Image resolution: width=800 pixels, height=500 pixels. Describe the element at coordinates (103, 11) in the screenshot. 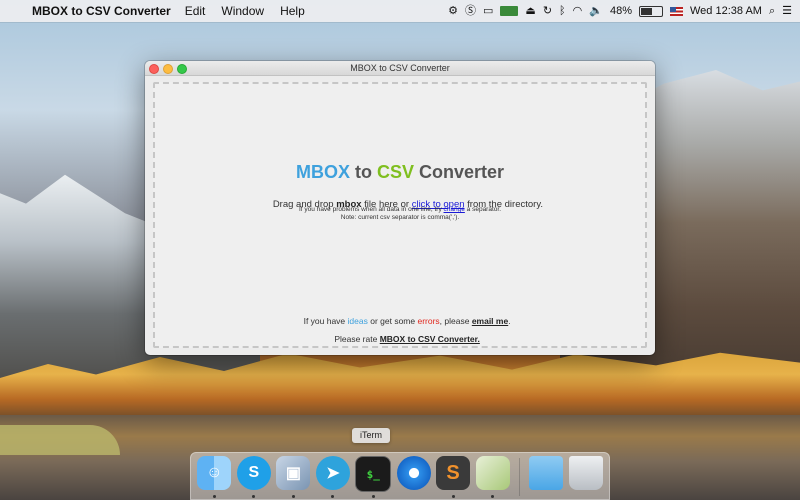

I see `menu-app-name: MBOX to CSV Converter` at that location.